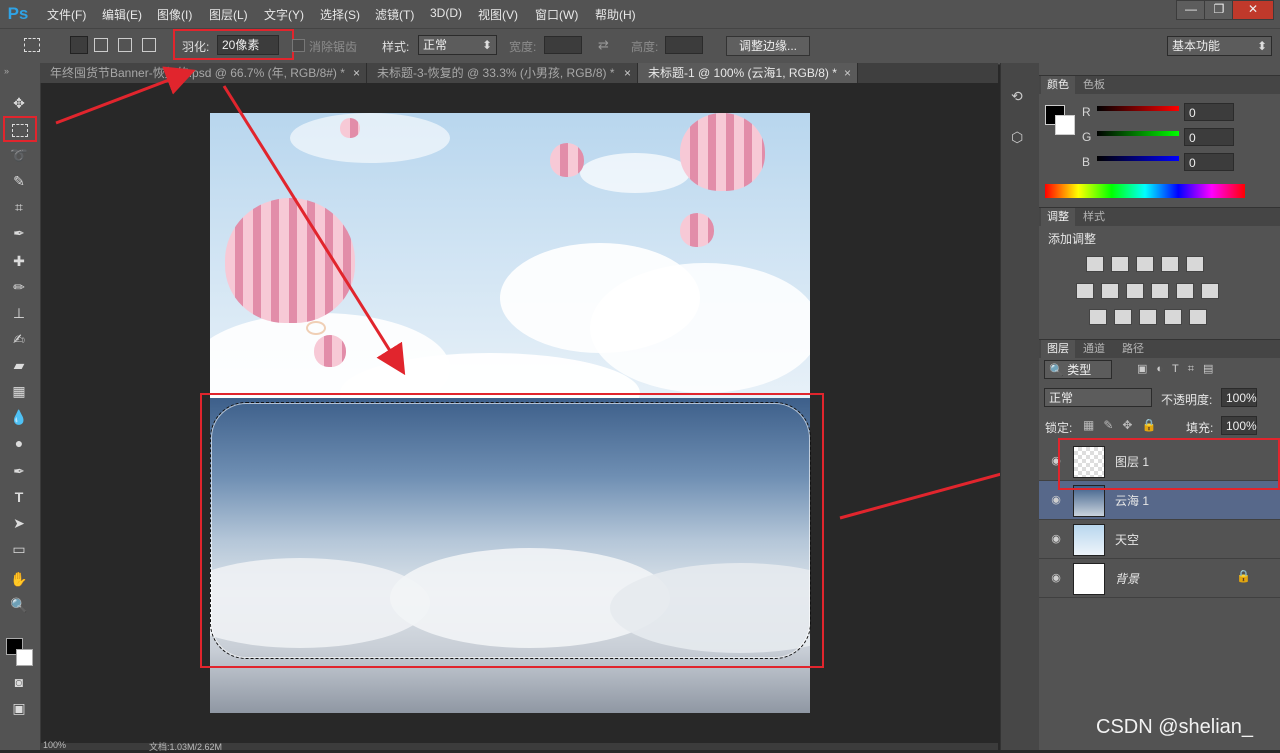  What do you see at coordinates (1133, 349) in the screenshot?
I see `tab-paths: 路径` at bounding box center [1133, 349].